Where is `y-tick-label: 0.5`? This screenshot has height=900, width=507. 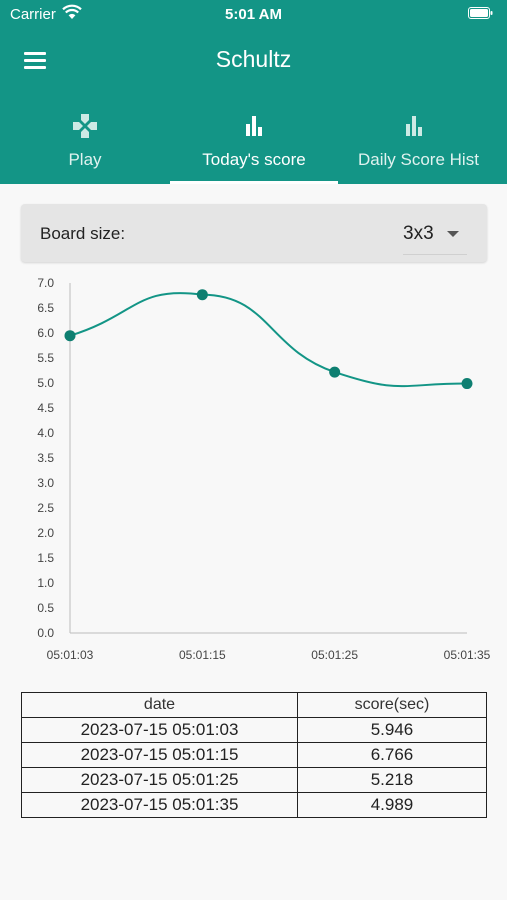 y-tick-label: 0.5 is located at coordinates (45, 608).